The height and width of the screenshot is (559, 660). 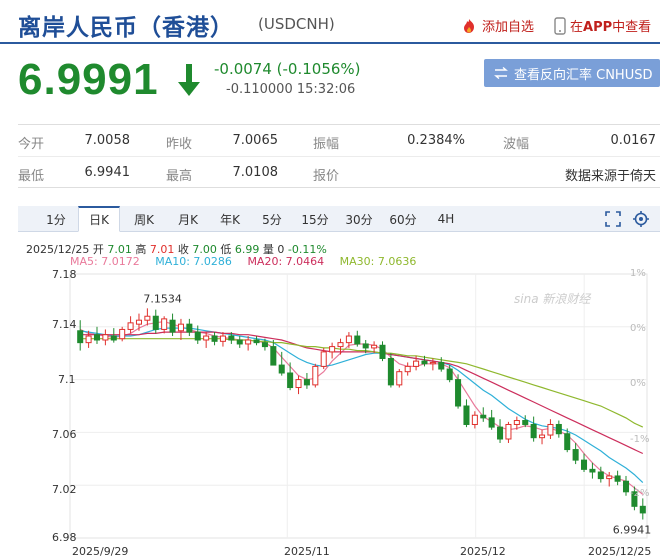 What do you see at coordinates (188, 219) in the screenshot?
I see `tab-monthly: 月K` at bounding box center [188, 219].